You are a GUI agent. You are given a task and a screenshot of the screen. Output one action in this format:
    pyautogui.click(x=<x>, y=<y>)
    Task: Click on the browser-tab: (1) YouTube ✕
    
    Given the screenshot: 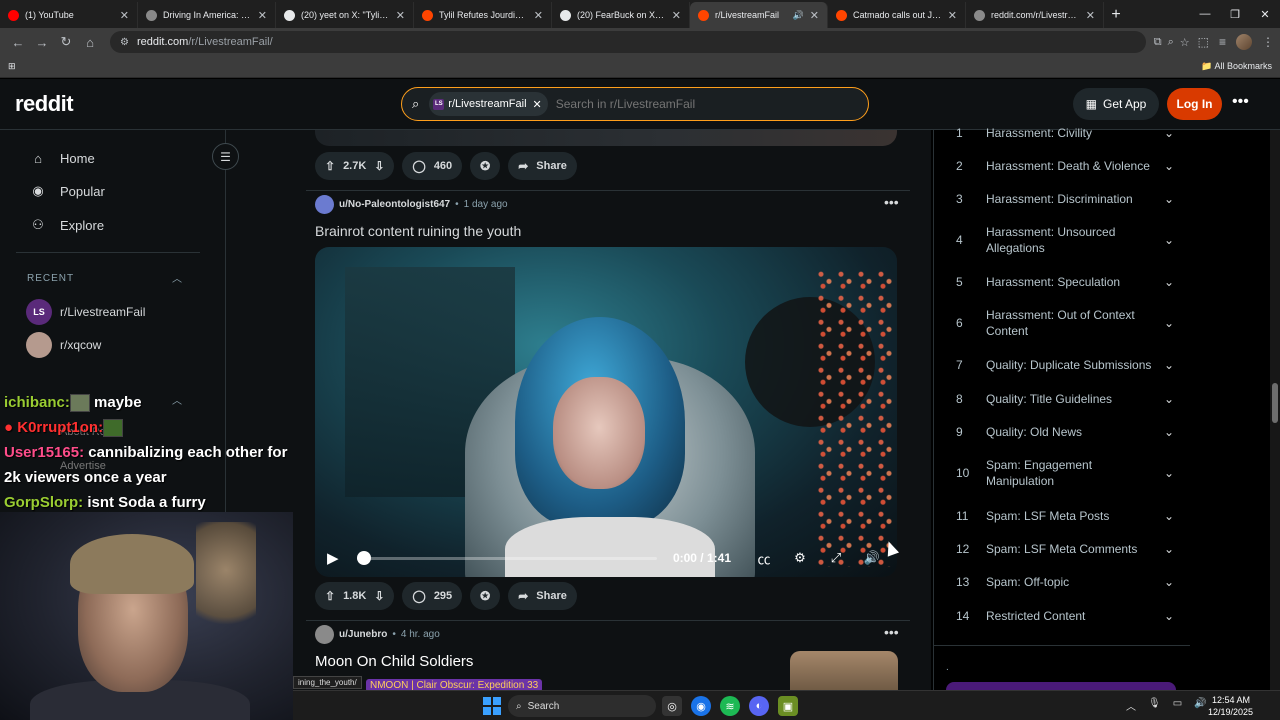 What is the action you would take?
    pyautogui.click(x=69, y=15)
    